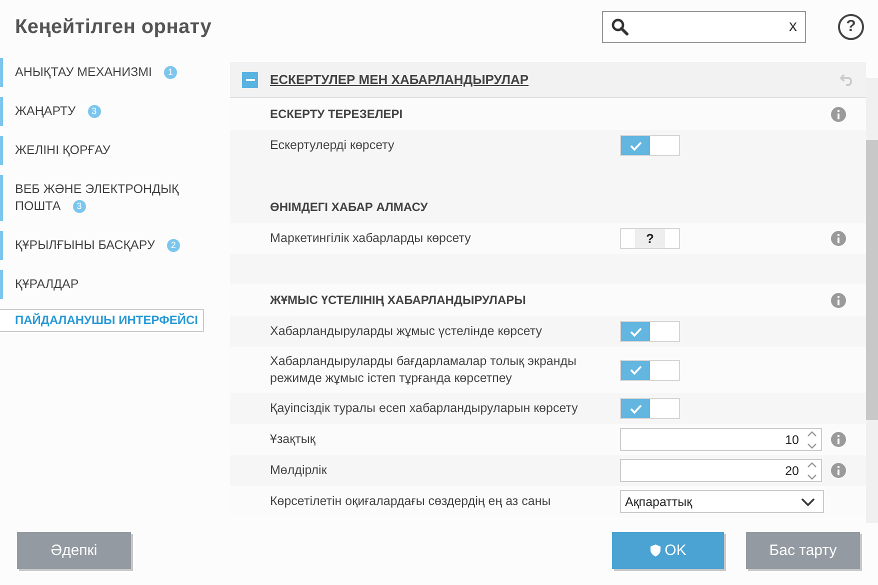 This screenshot has height=585, width=878. I want to click on setting-label: Ескертулерді көрсету, so click(333, 145).